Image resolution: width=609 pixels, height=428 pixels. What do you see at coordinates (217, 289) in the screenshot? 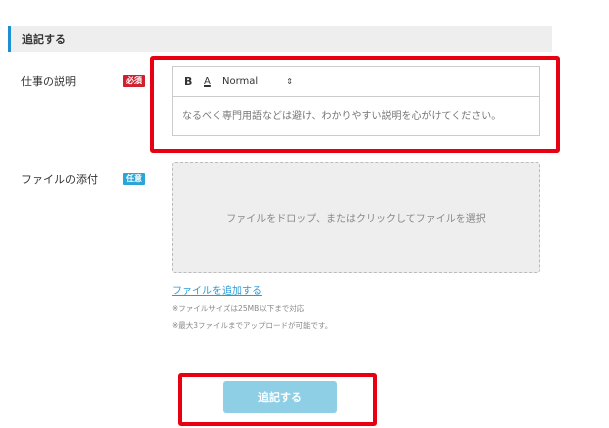
I see `add-file-link: ファイルを追加する` at bounding box center [217, 289].